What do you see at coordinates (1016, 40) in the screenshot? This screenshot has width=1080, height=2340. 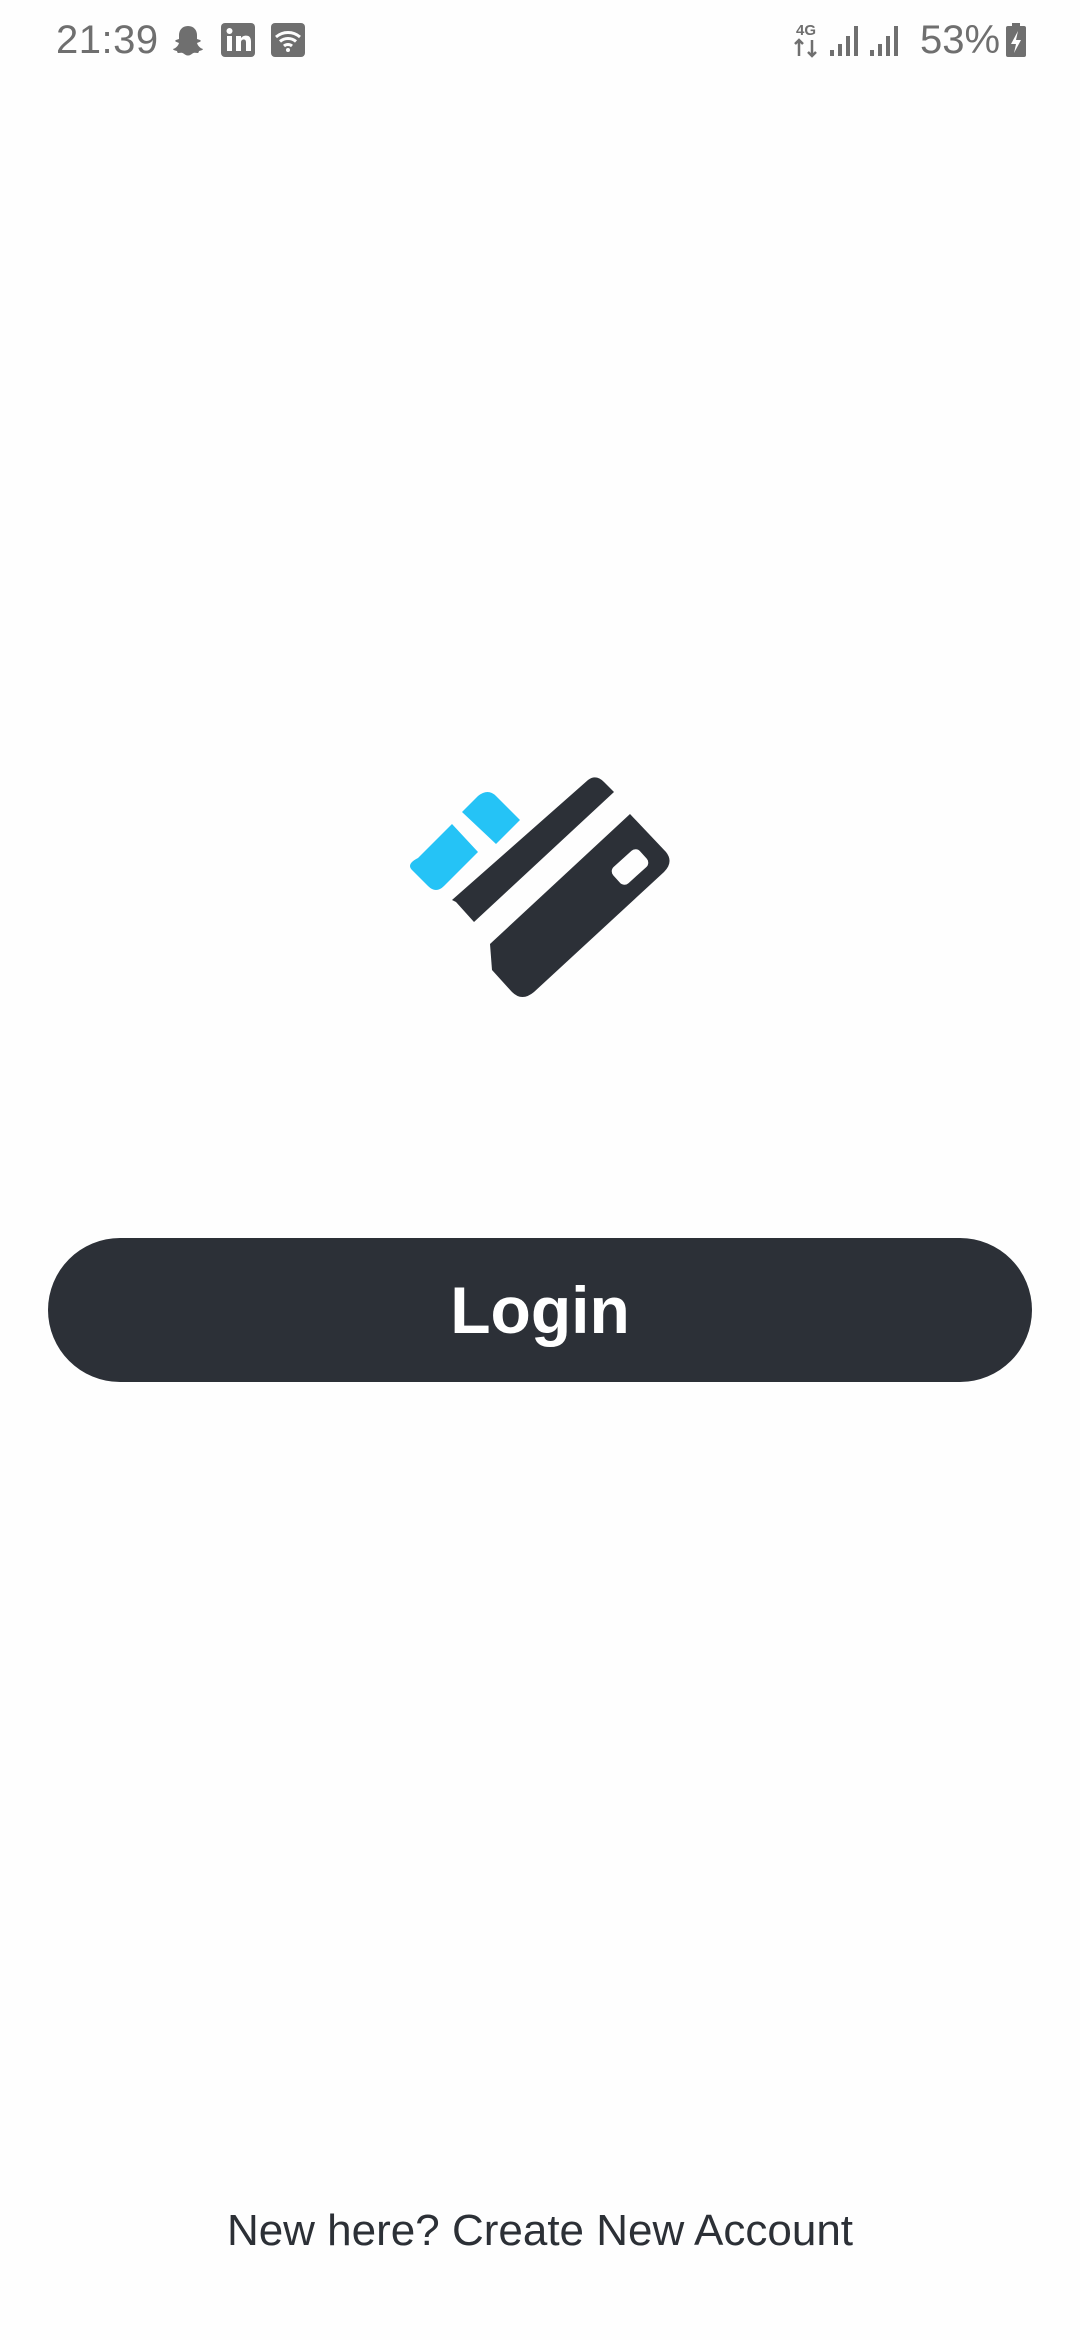 I see `battery-charging-icon` at bounding box center [1016, 40].